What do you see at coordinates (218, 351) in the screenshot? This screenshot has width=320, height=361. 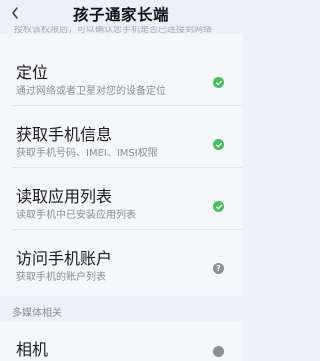 I see `status-unknown-icon` at bounding box center [218, 351].